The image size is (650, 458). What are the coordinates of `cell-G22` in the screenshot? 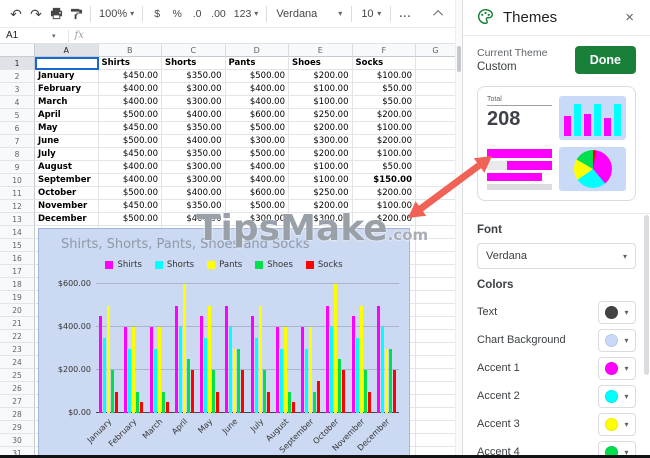 It's located at (435, 336).